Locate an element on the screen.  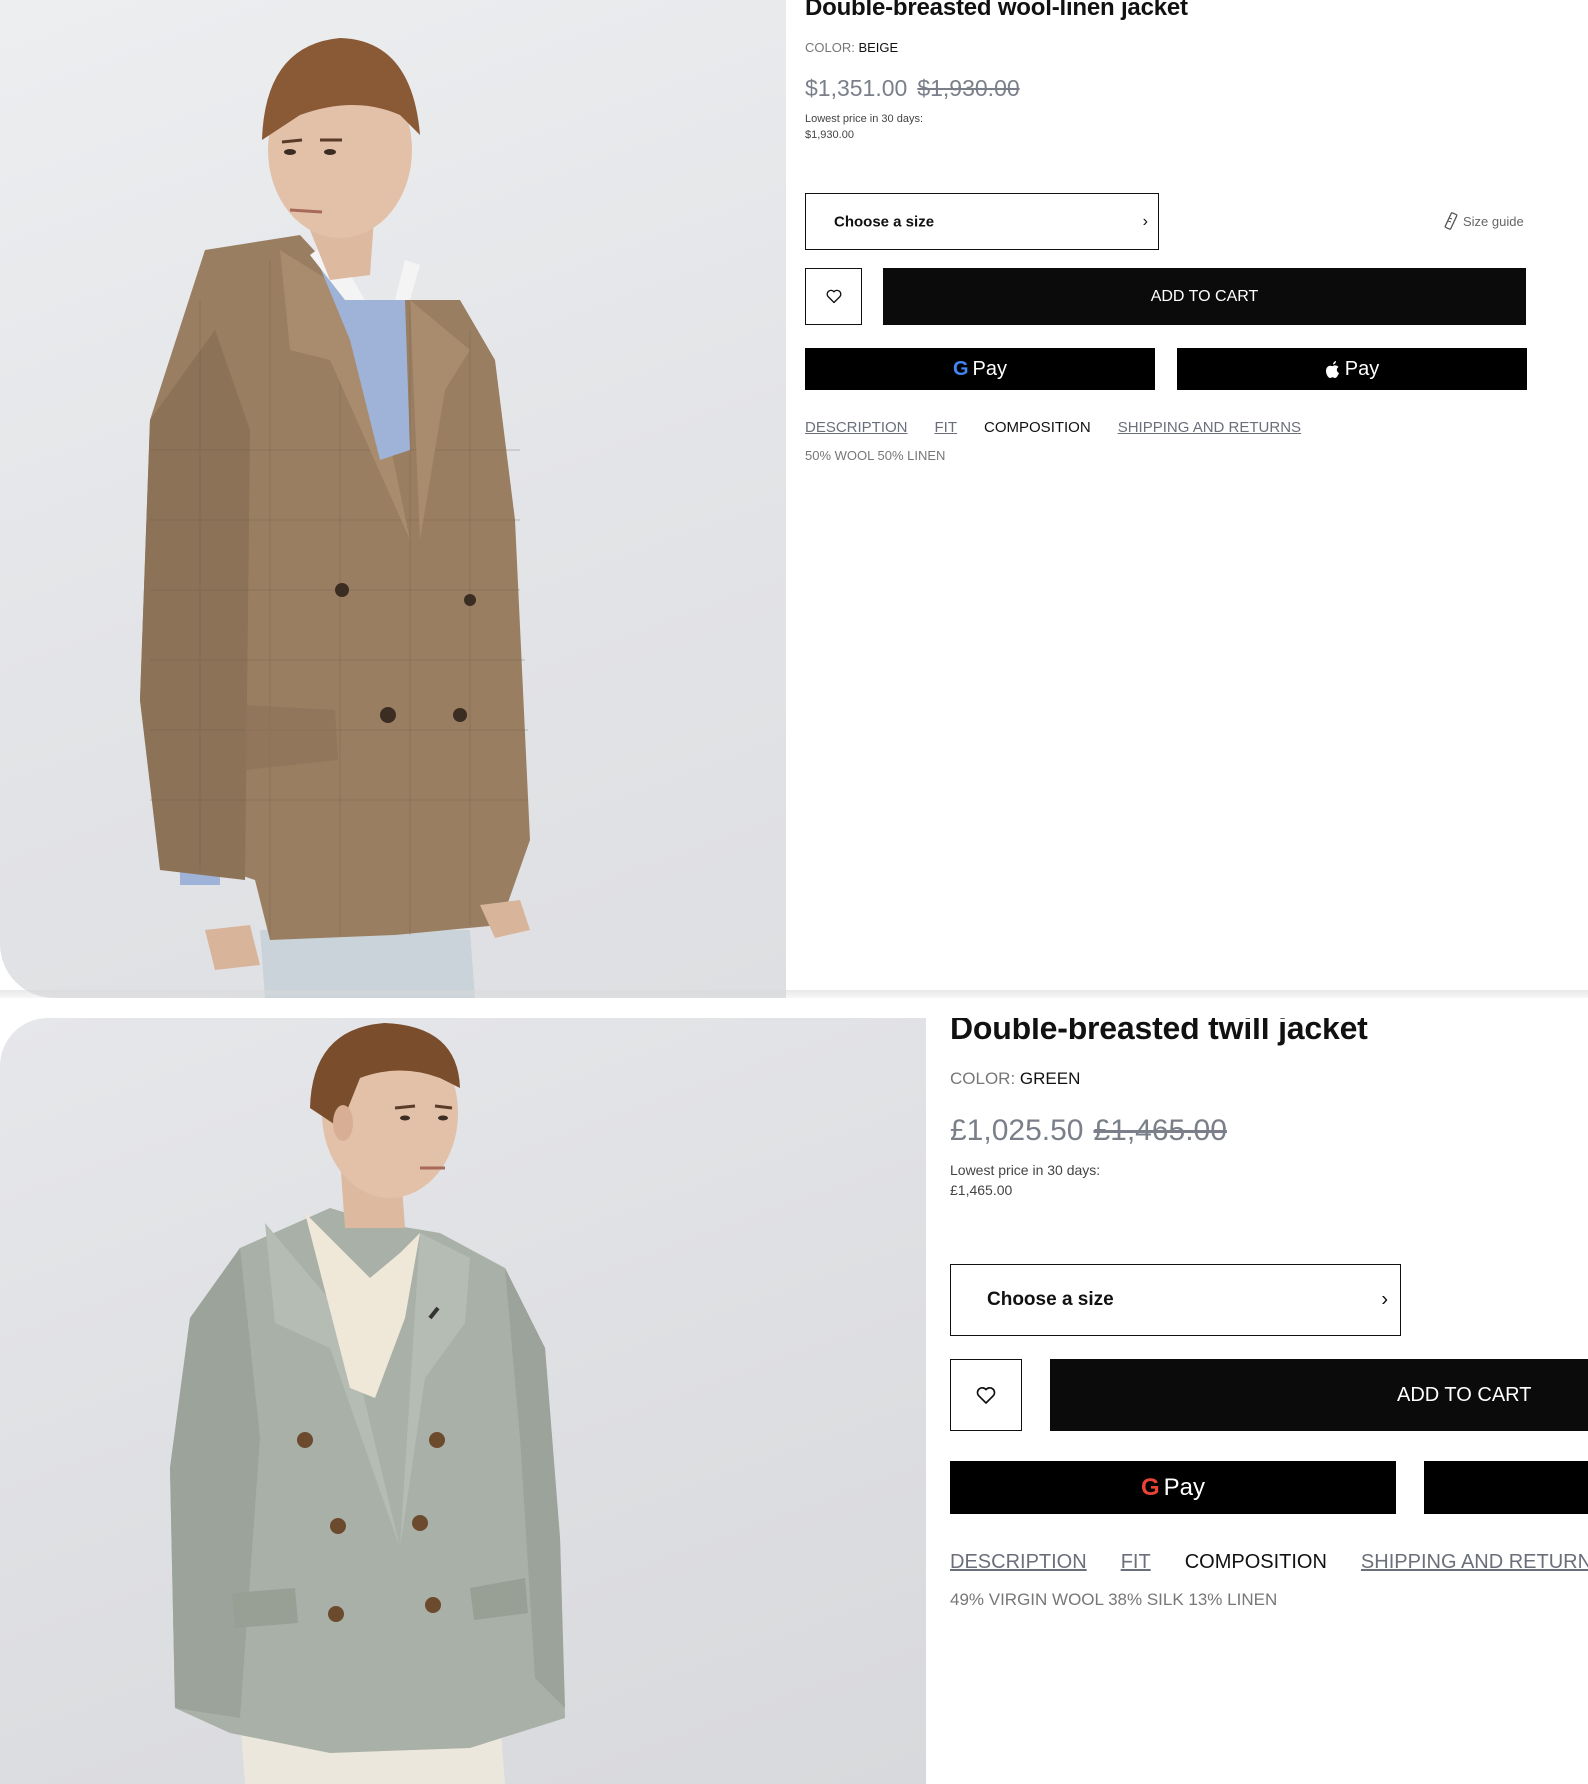
size-guide-link: Size guide is located at coordinates (1483, 221).